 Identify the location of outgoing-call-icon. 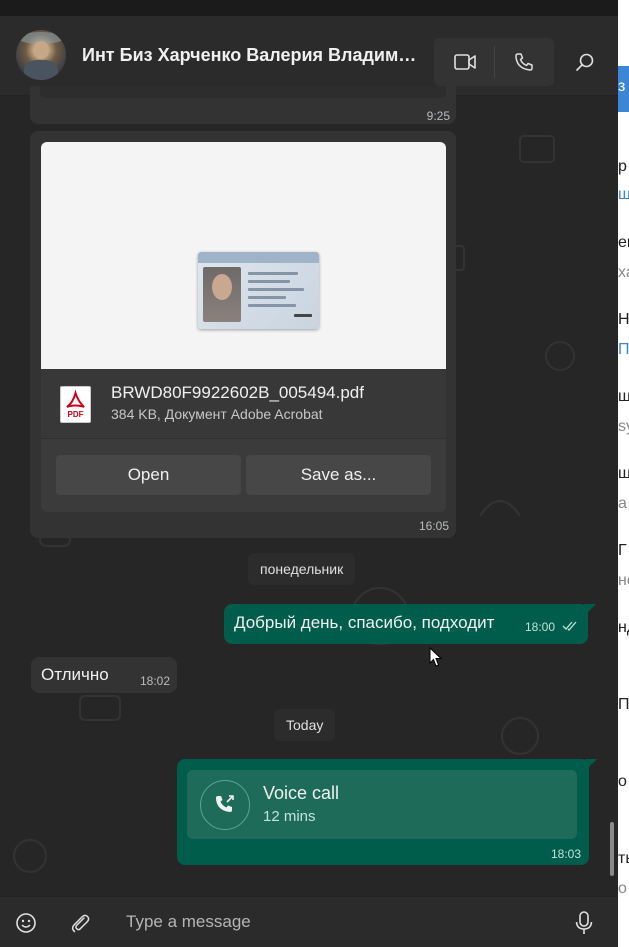
(225, 805).